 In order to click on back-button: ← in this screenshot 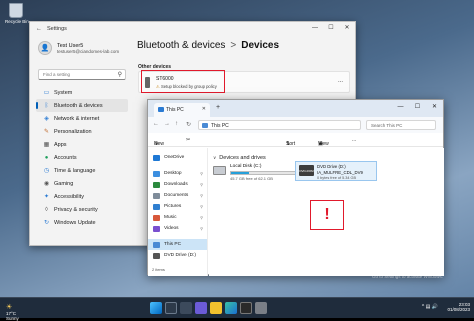, I will do `click(156, 124)`.